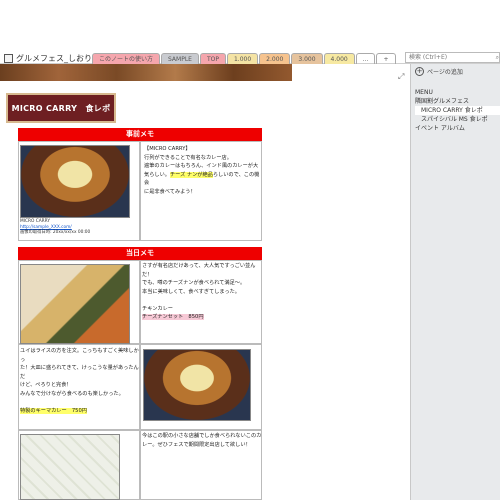 Image resolution: width=500 pixels, height=500 pixels. I want to click on day-memo-highlight-2: 特製のキーマカレー 750円, so click(53, 410).